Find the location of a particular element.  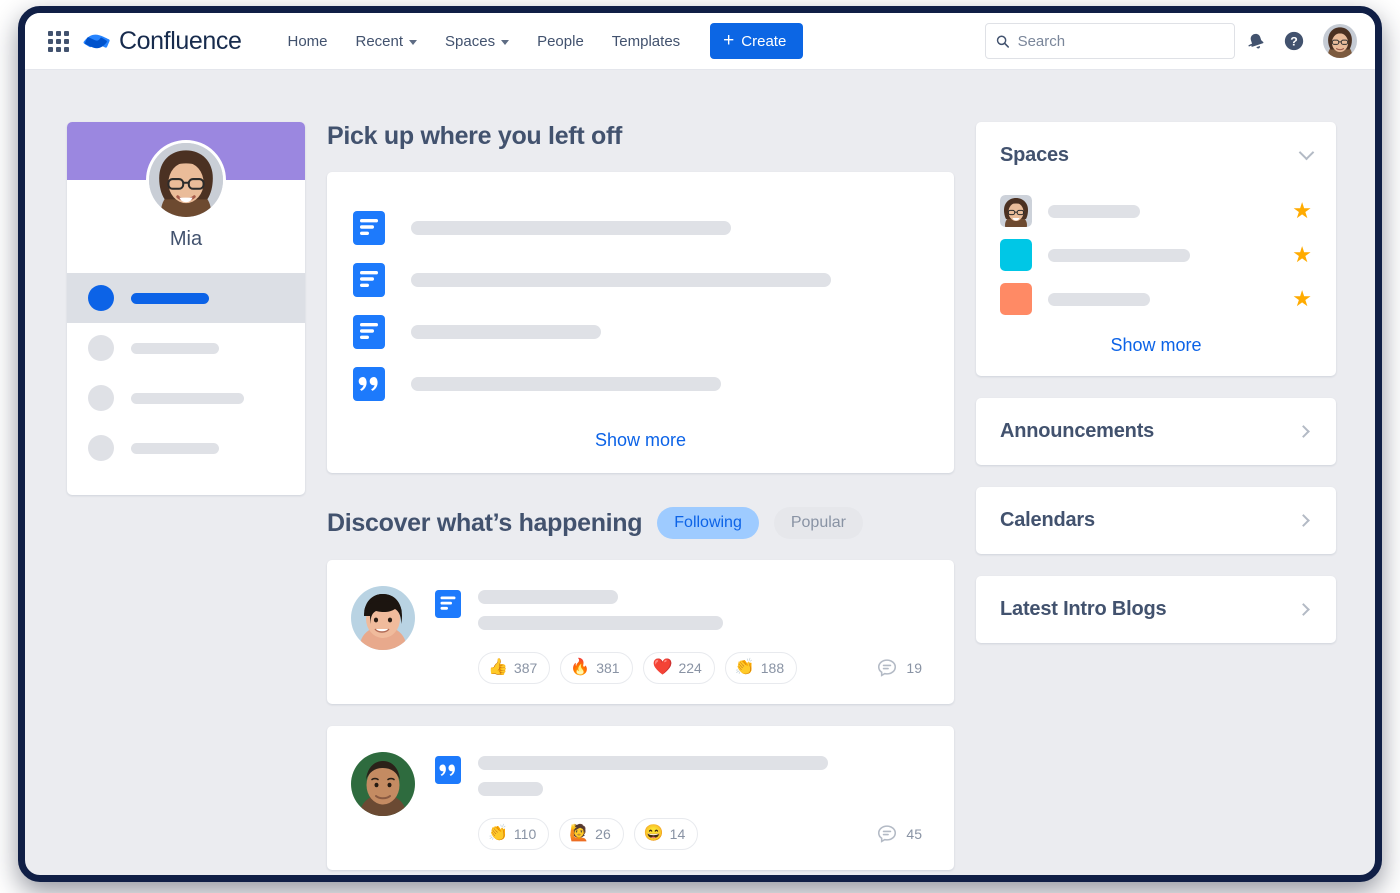

panel-calendars-title: Calendars is located at coordinates (1047, 520).